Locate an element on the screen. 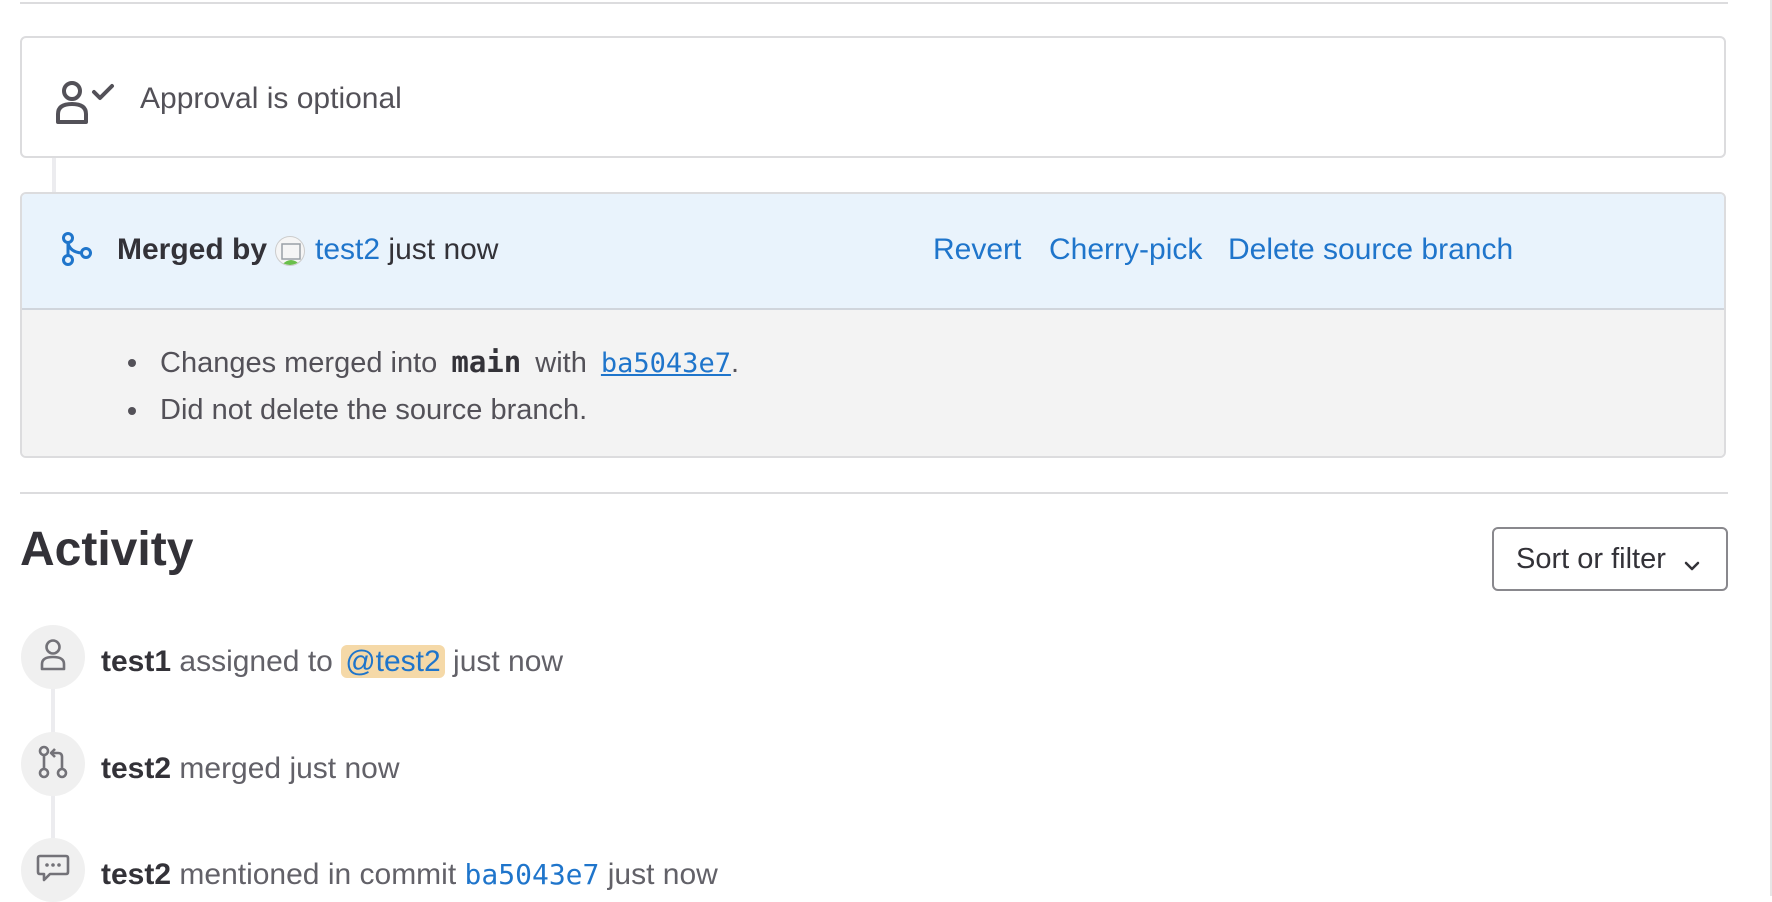  merged-into-prefix: Changes merged into is located at coordinates (299, 363).